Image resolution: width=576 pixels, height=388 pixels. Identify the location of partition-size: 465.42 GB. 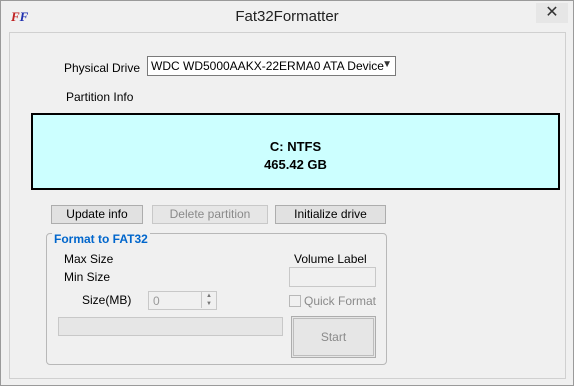
(295, 164).